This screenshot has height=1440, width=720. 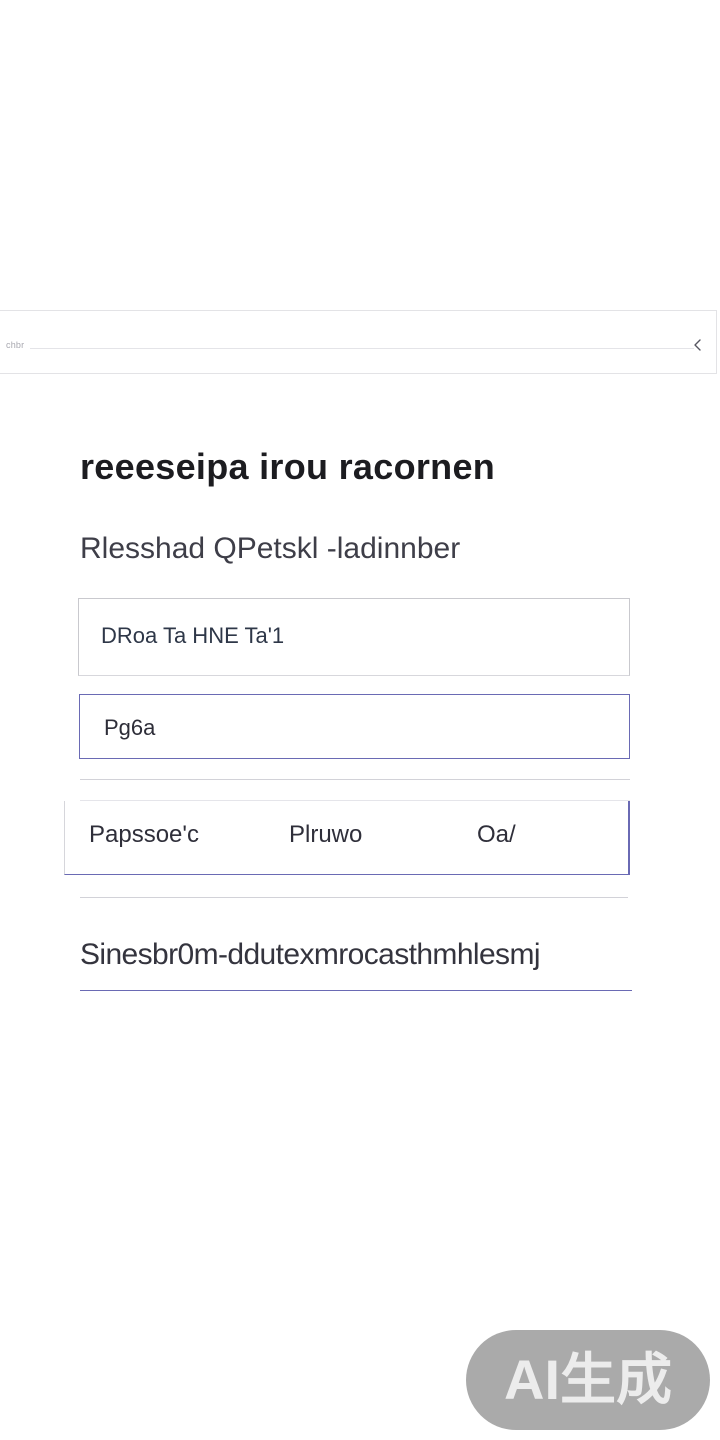 I want to click on footnote-underline, so click(x=356, y=990).